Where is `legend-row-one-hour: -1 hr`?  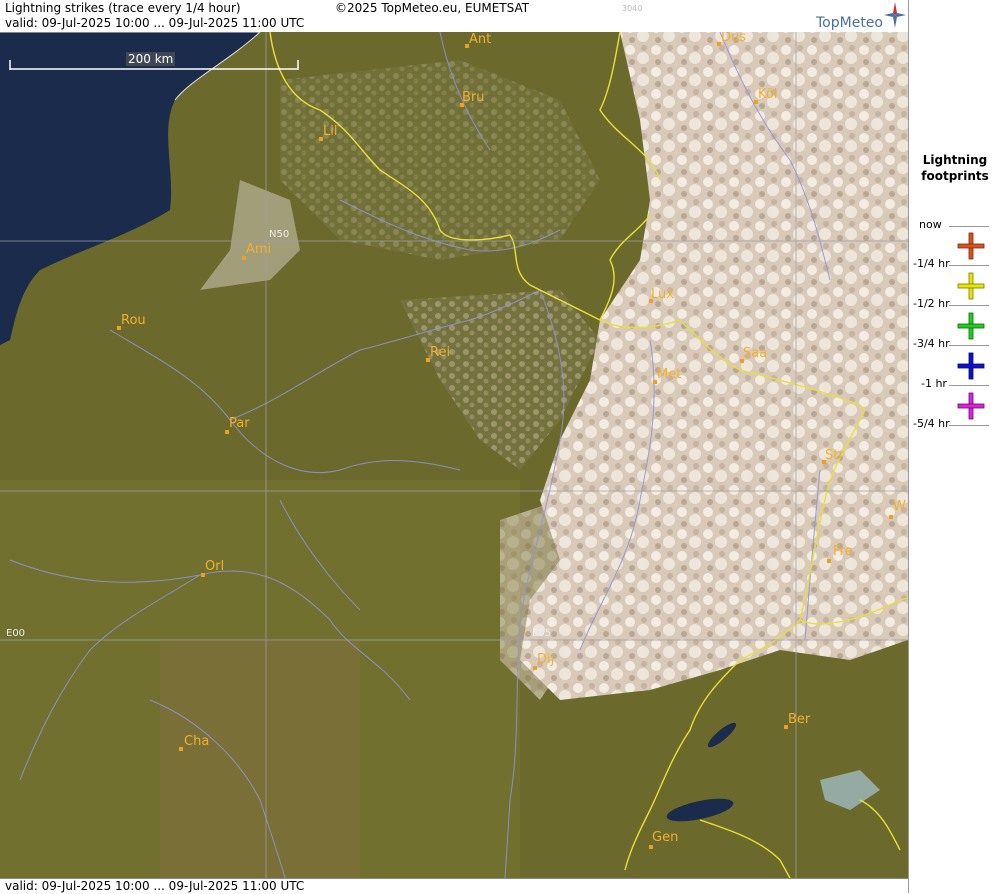
legend-row-one-hour: -1 hr is located at coordinates (954, 370).